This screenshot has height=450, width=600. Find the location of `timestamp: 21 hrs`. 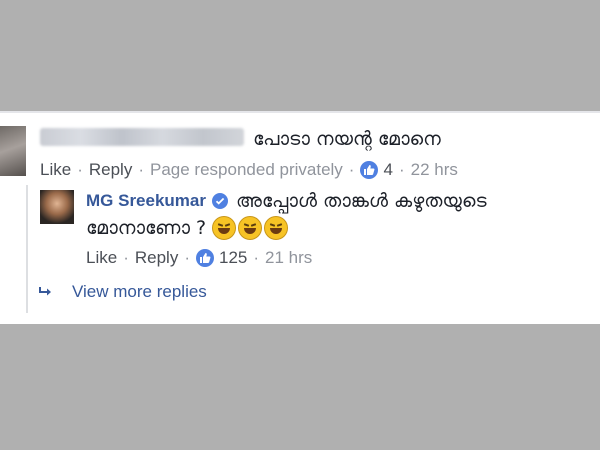

timestamp: 21 hrs is located at coordinates (288, 258).